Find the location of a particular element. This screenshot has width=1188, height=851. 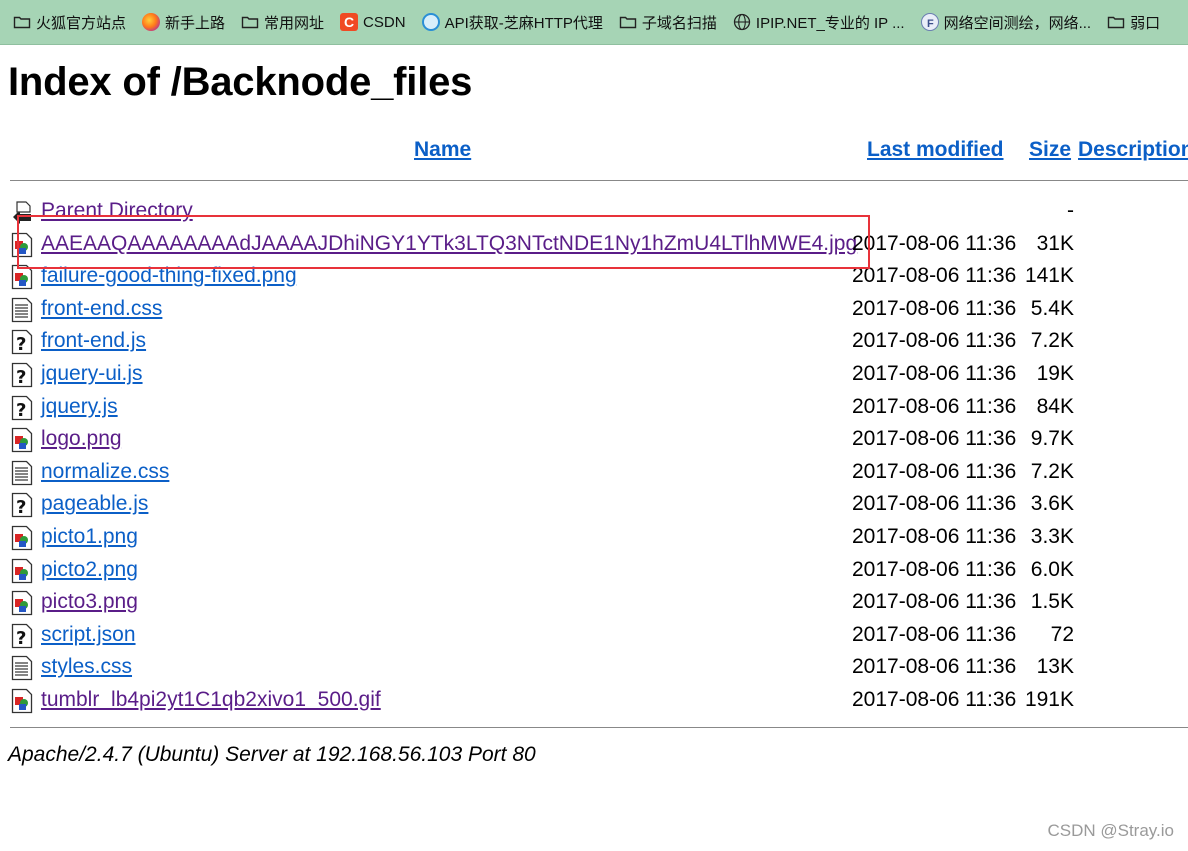

file-link: script.json is located at coordinates (88, 635).